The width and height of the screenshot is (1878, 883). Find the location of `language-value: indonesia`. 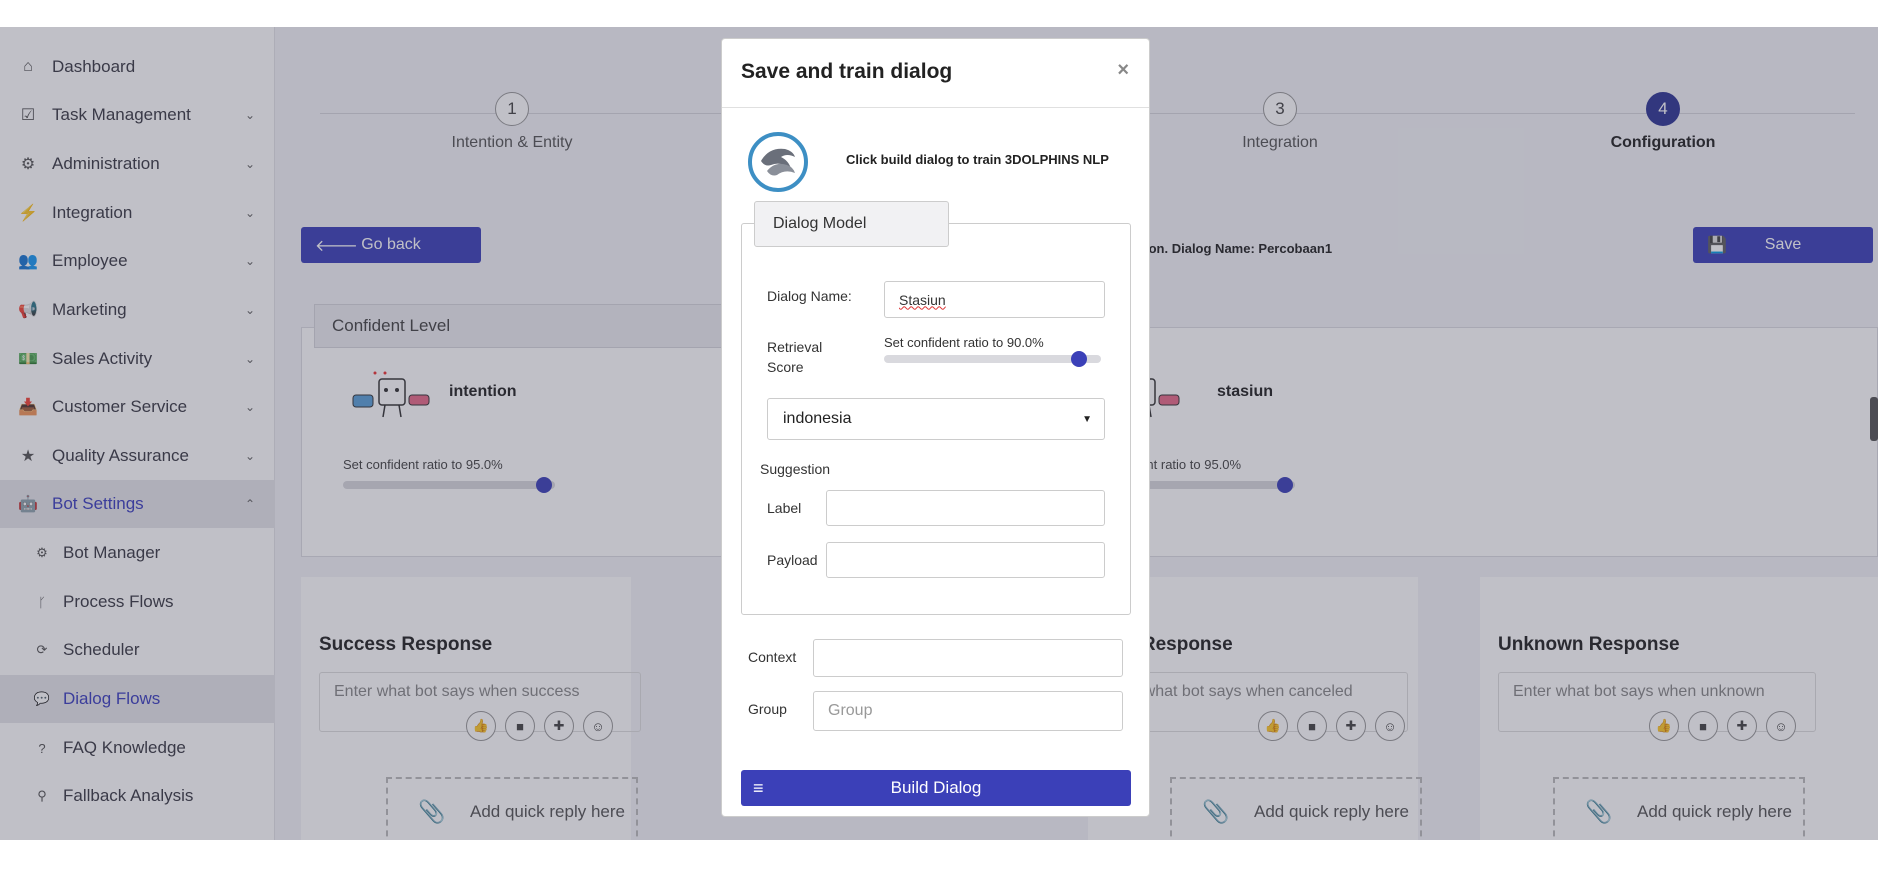

language-value: indonesia is located at coordinates (817, 418).